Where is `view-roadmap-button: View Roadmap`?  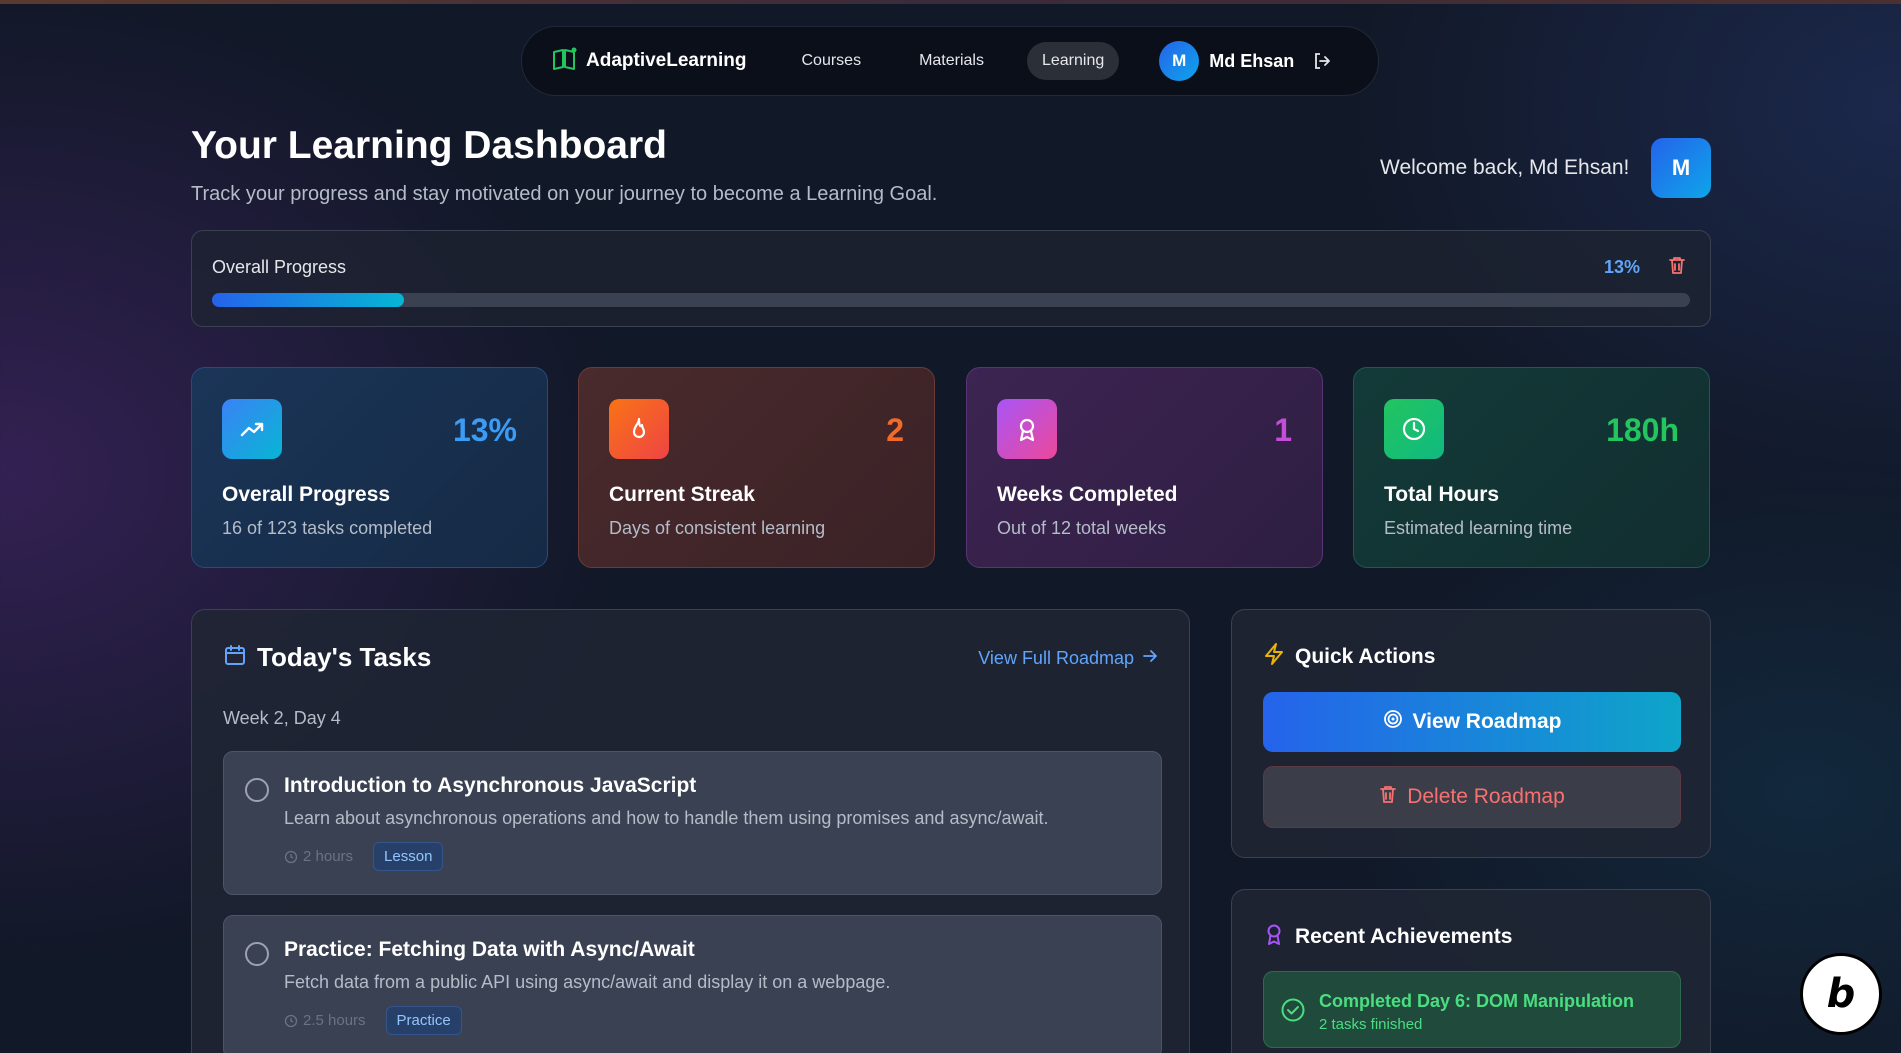 view-roadmap-button: View Roadmap is located at coordinates (1472, 722).